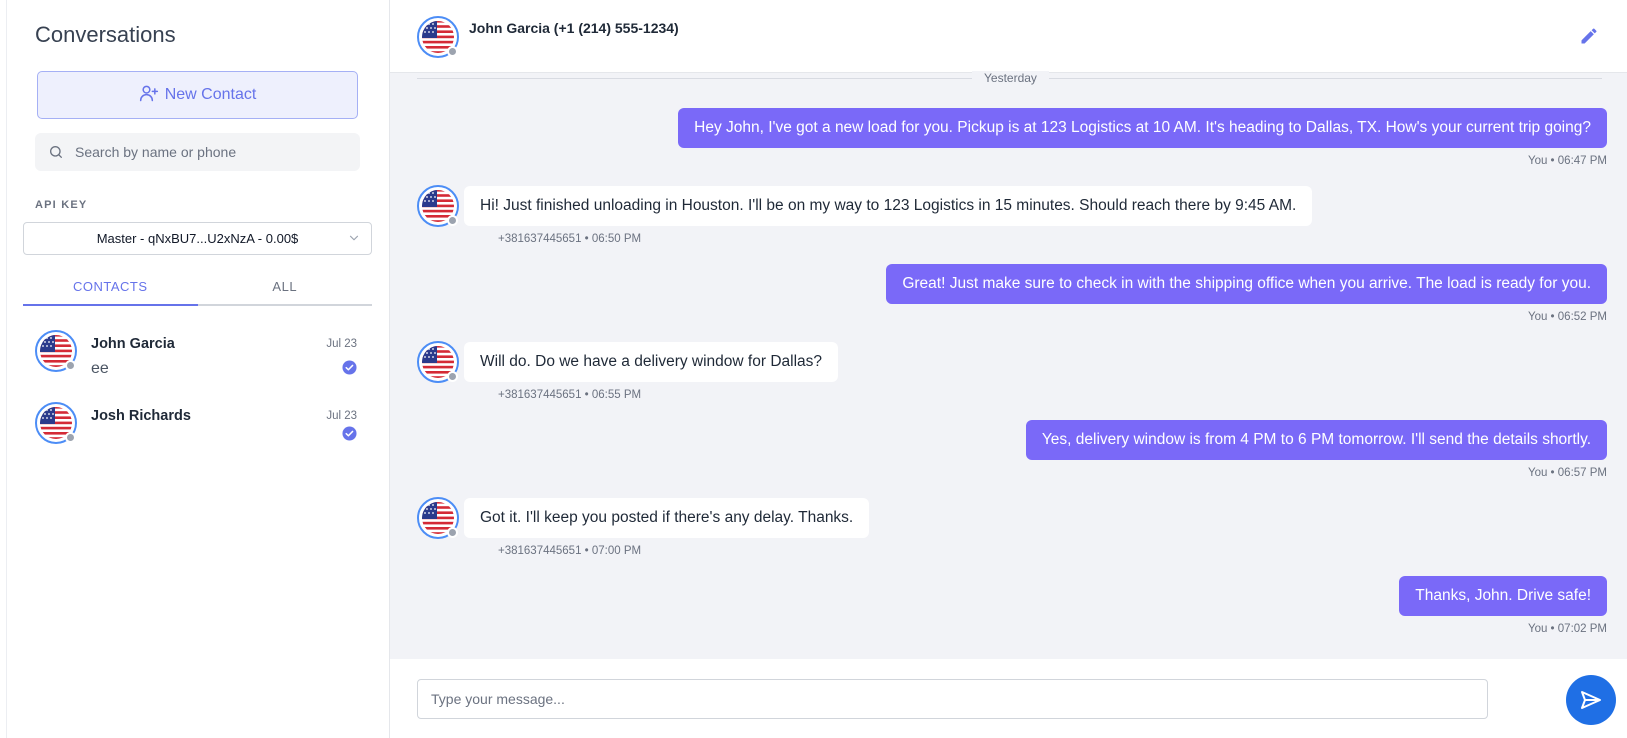 This screenshot has height=738, width=1627. What do you see at coordinates (354, 239) in the screenshot?
I see `chevron-down-icon` at bounding box center [354, 239].